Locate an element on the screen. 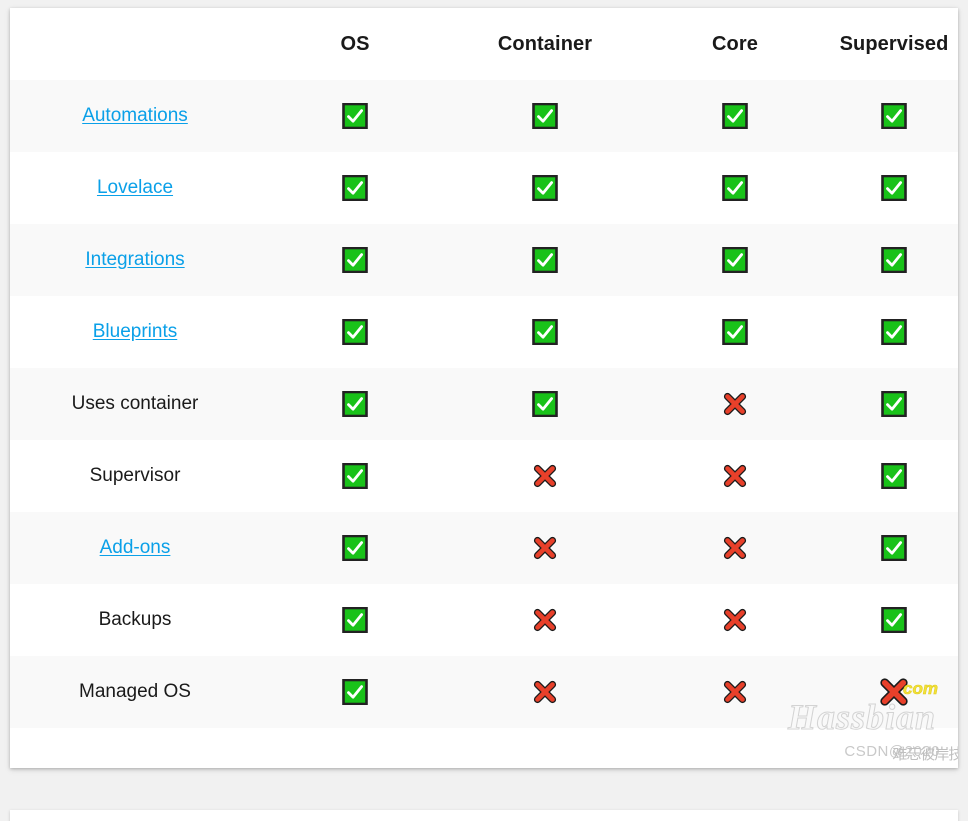  feature-cell: Blueprints is located at coordinates (135, 332).